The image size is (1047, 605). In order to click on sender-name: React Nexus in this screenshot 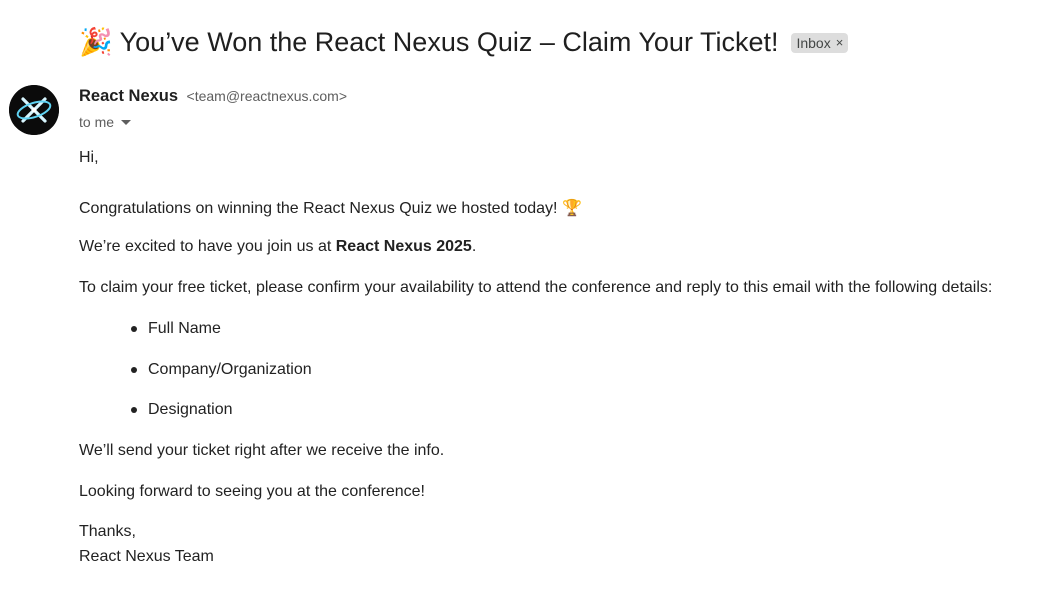, I will do `click(128, 96)`.